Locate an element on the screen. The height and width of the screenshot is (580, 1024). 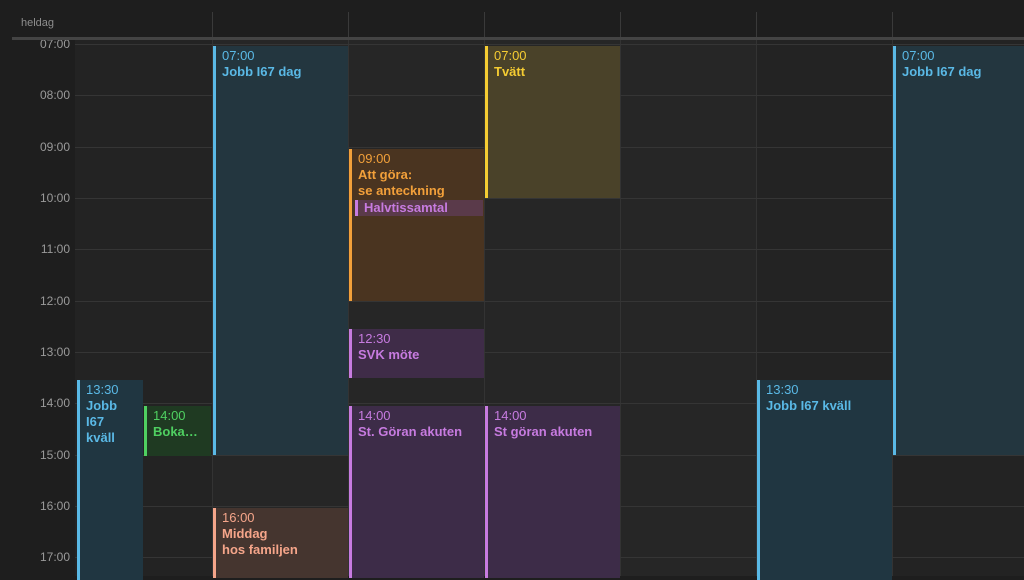
event-time: 16:00 is located at coordinates (238, 517).